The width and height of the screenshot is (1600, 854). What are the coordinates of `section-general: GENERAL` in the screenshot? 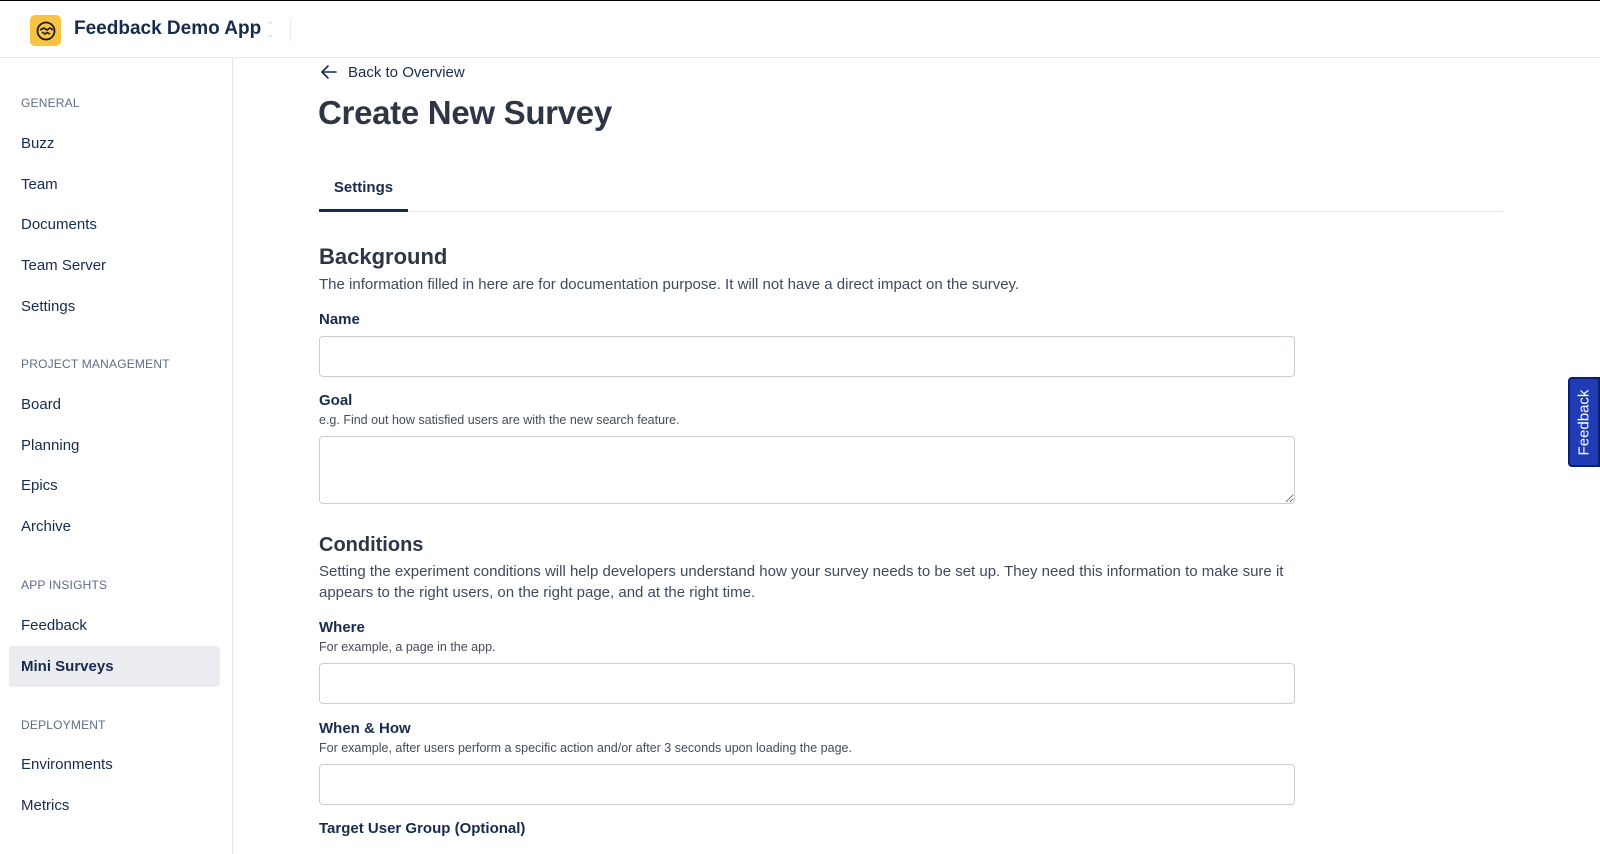 It's located at (50, 103).